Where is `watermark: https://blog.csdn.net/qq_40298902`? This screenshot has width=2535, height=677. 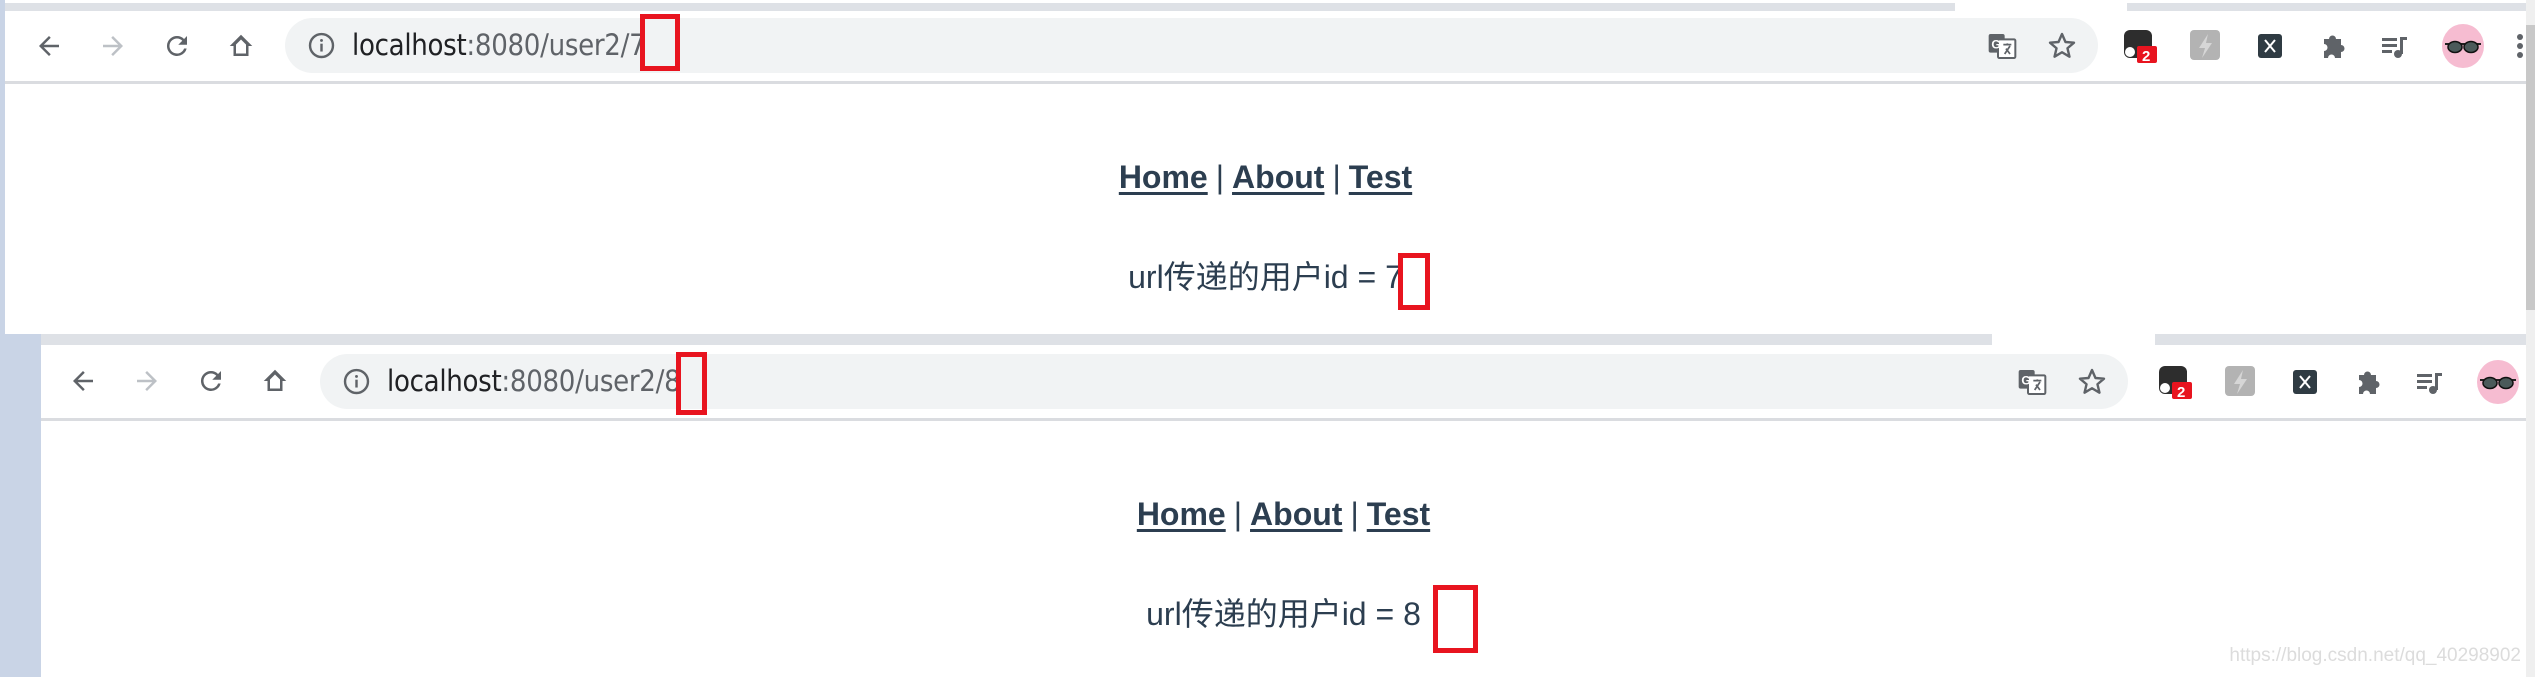 watermark: https://blog.csdn.net/qq_40298902 is located at coordinates (2375, 655).